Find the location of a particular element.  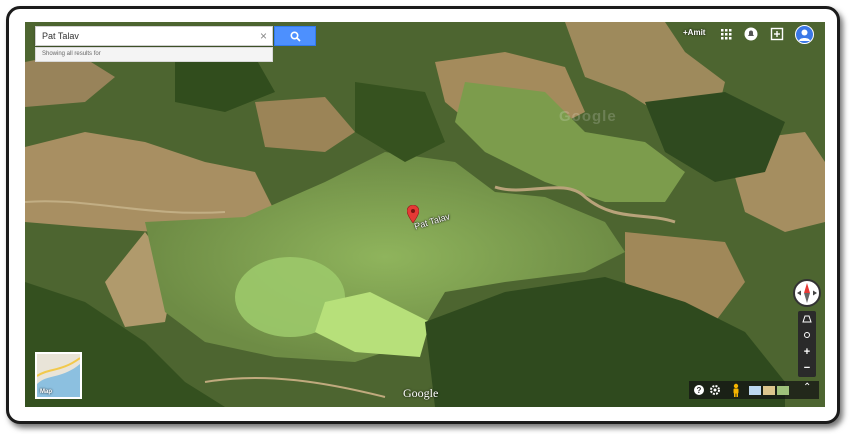

apps-grid-icon is located at coordinates (726, 34).